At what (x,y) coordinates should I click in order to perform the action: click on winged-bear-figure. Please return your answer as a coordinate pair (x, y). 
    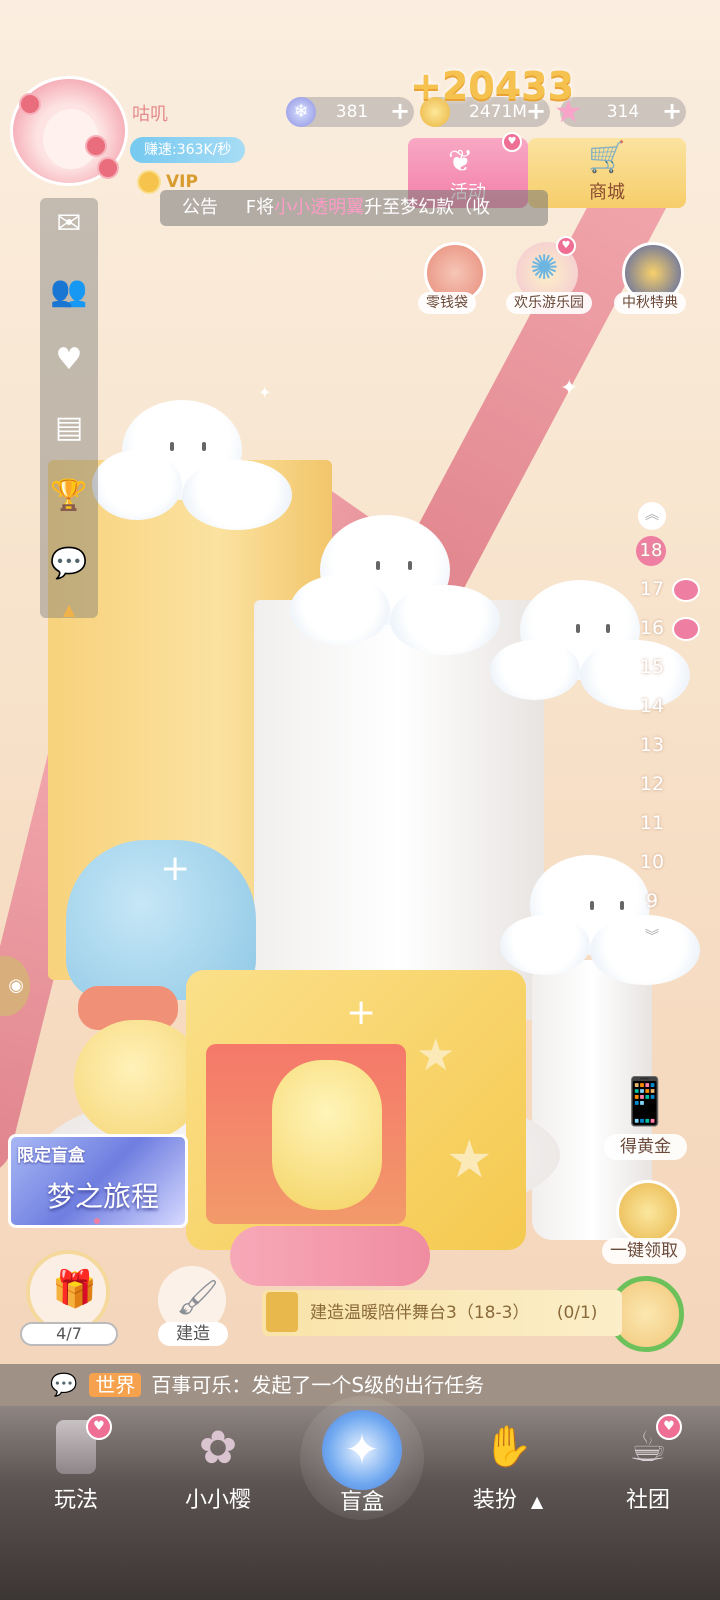
    Looking at the image, I should click on (327, 1135).